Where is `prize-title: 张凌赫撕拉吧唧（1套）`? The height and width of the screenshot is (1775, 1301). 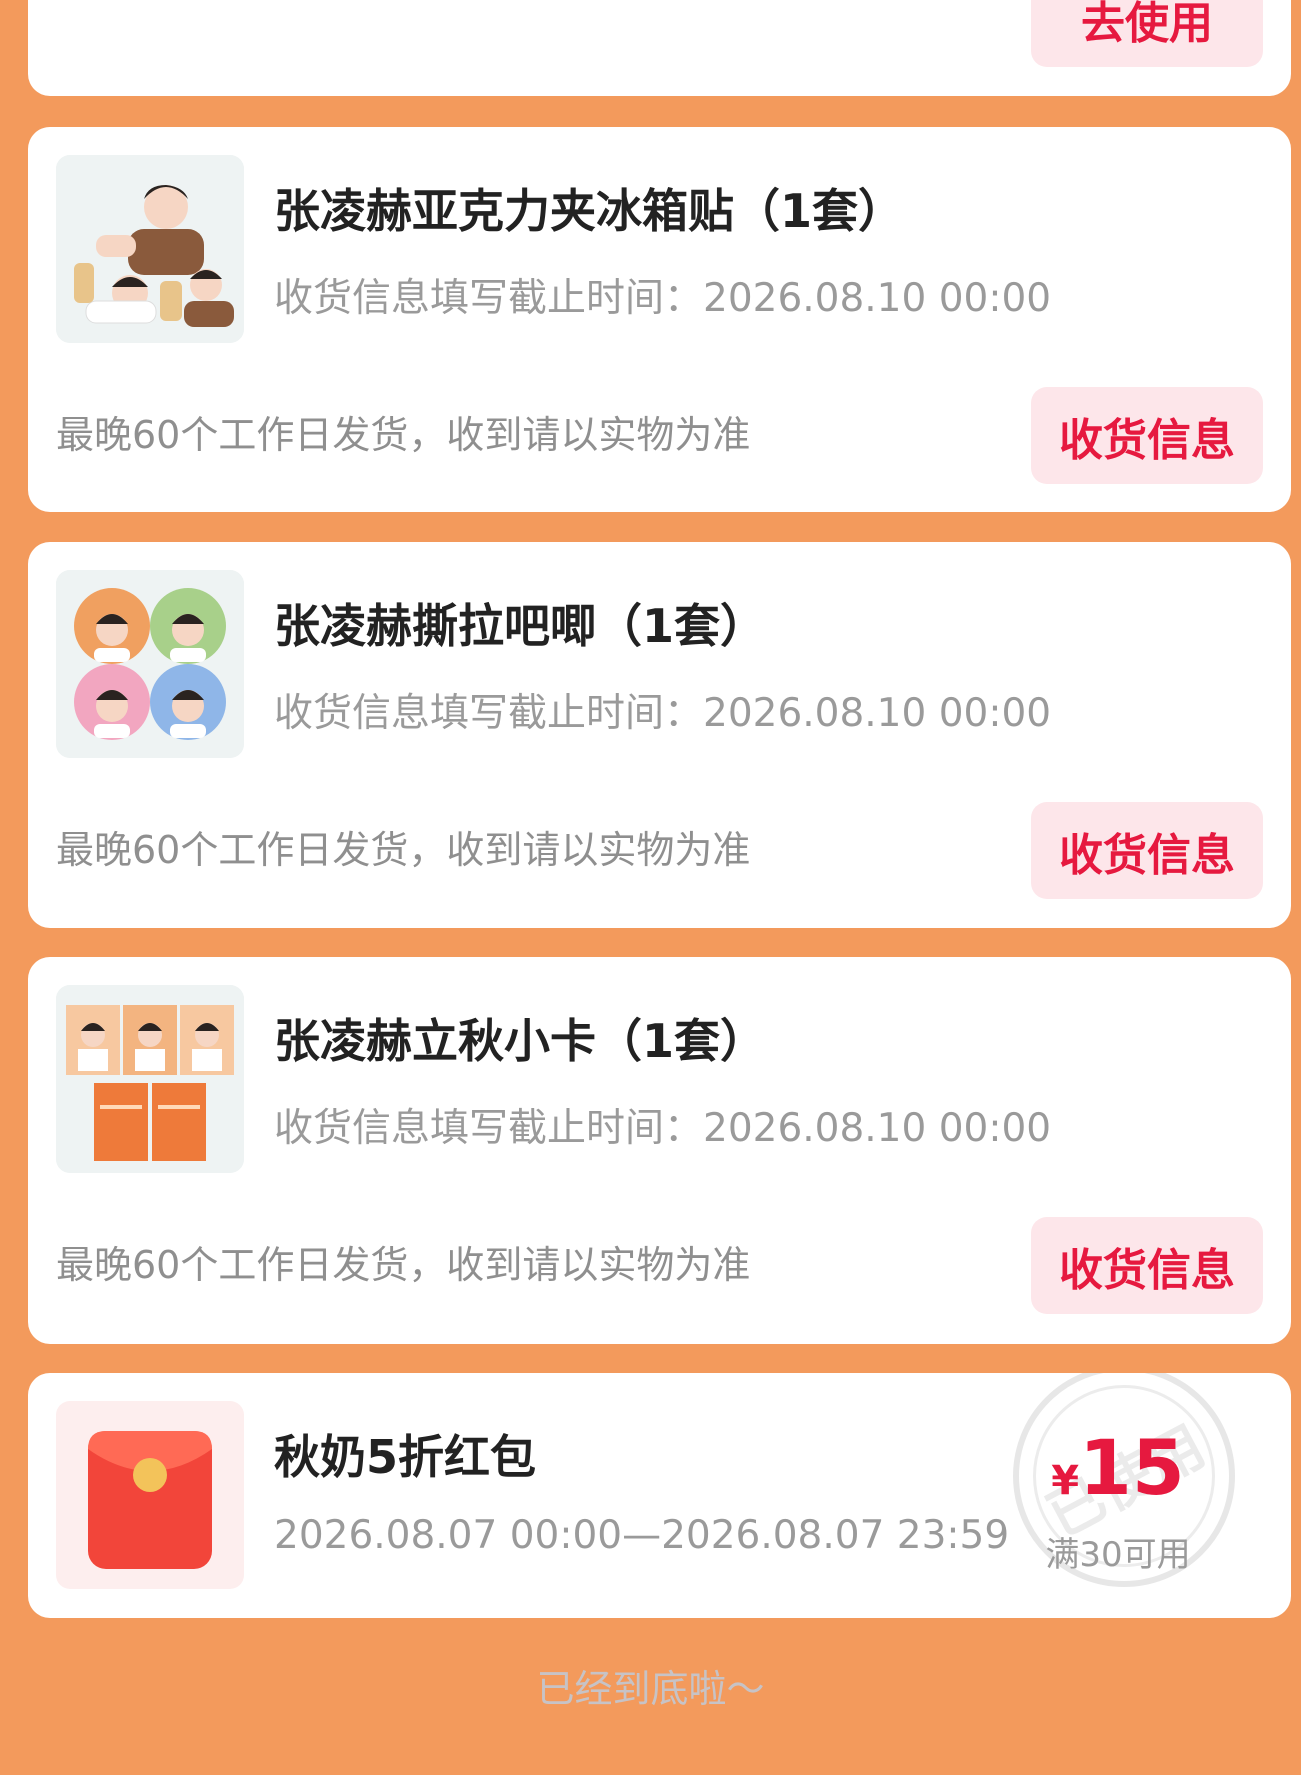
prize-title: 张凌赫撕拉吧唧（1套） is located at coordinates (520, 626).